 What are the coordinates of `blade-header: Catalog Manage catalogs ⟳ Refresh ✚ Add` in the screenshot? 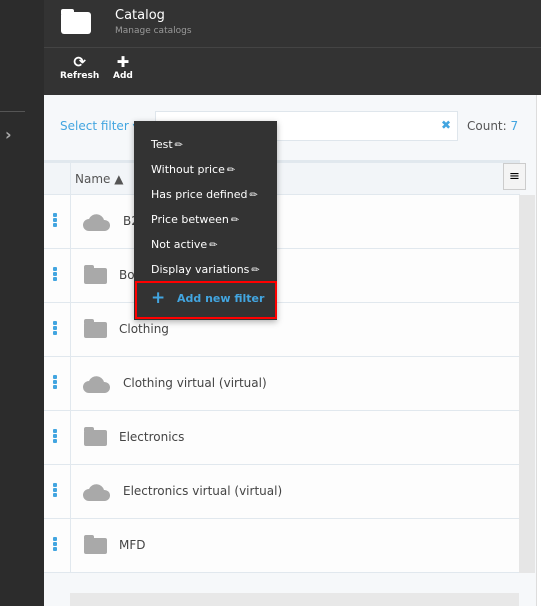 It's located at (292, 47).